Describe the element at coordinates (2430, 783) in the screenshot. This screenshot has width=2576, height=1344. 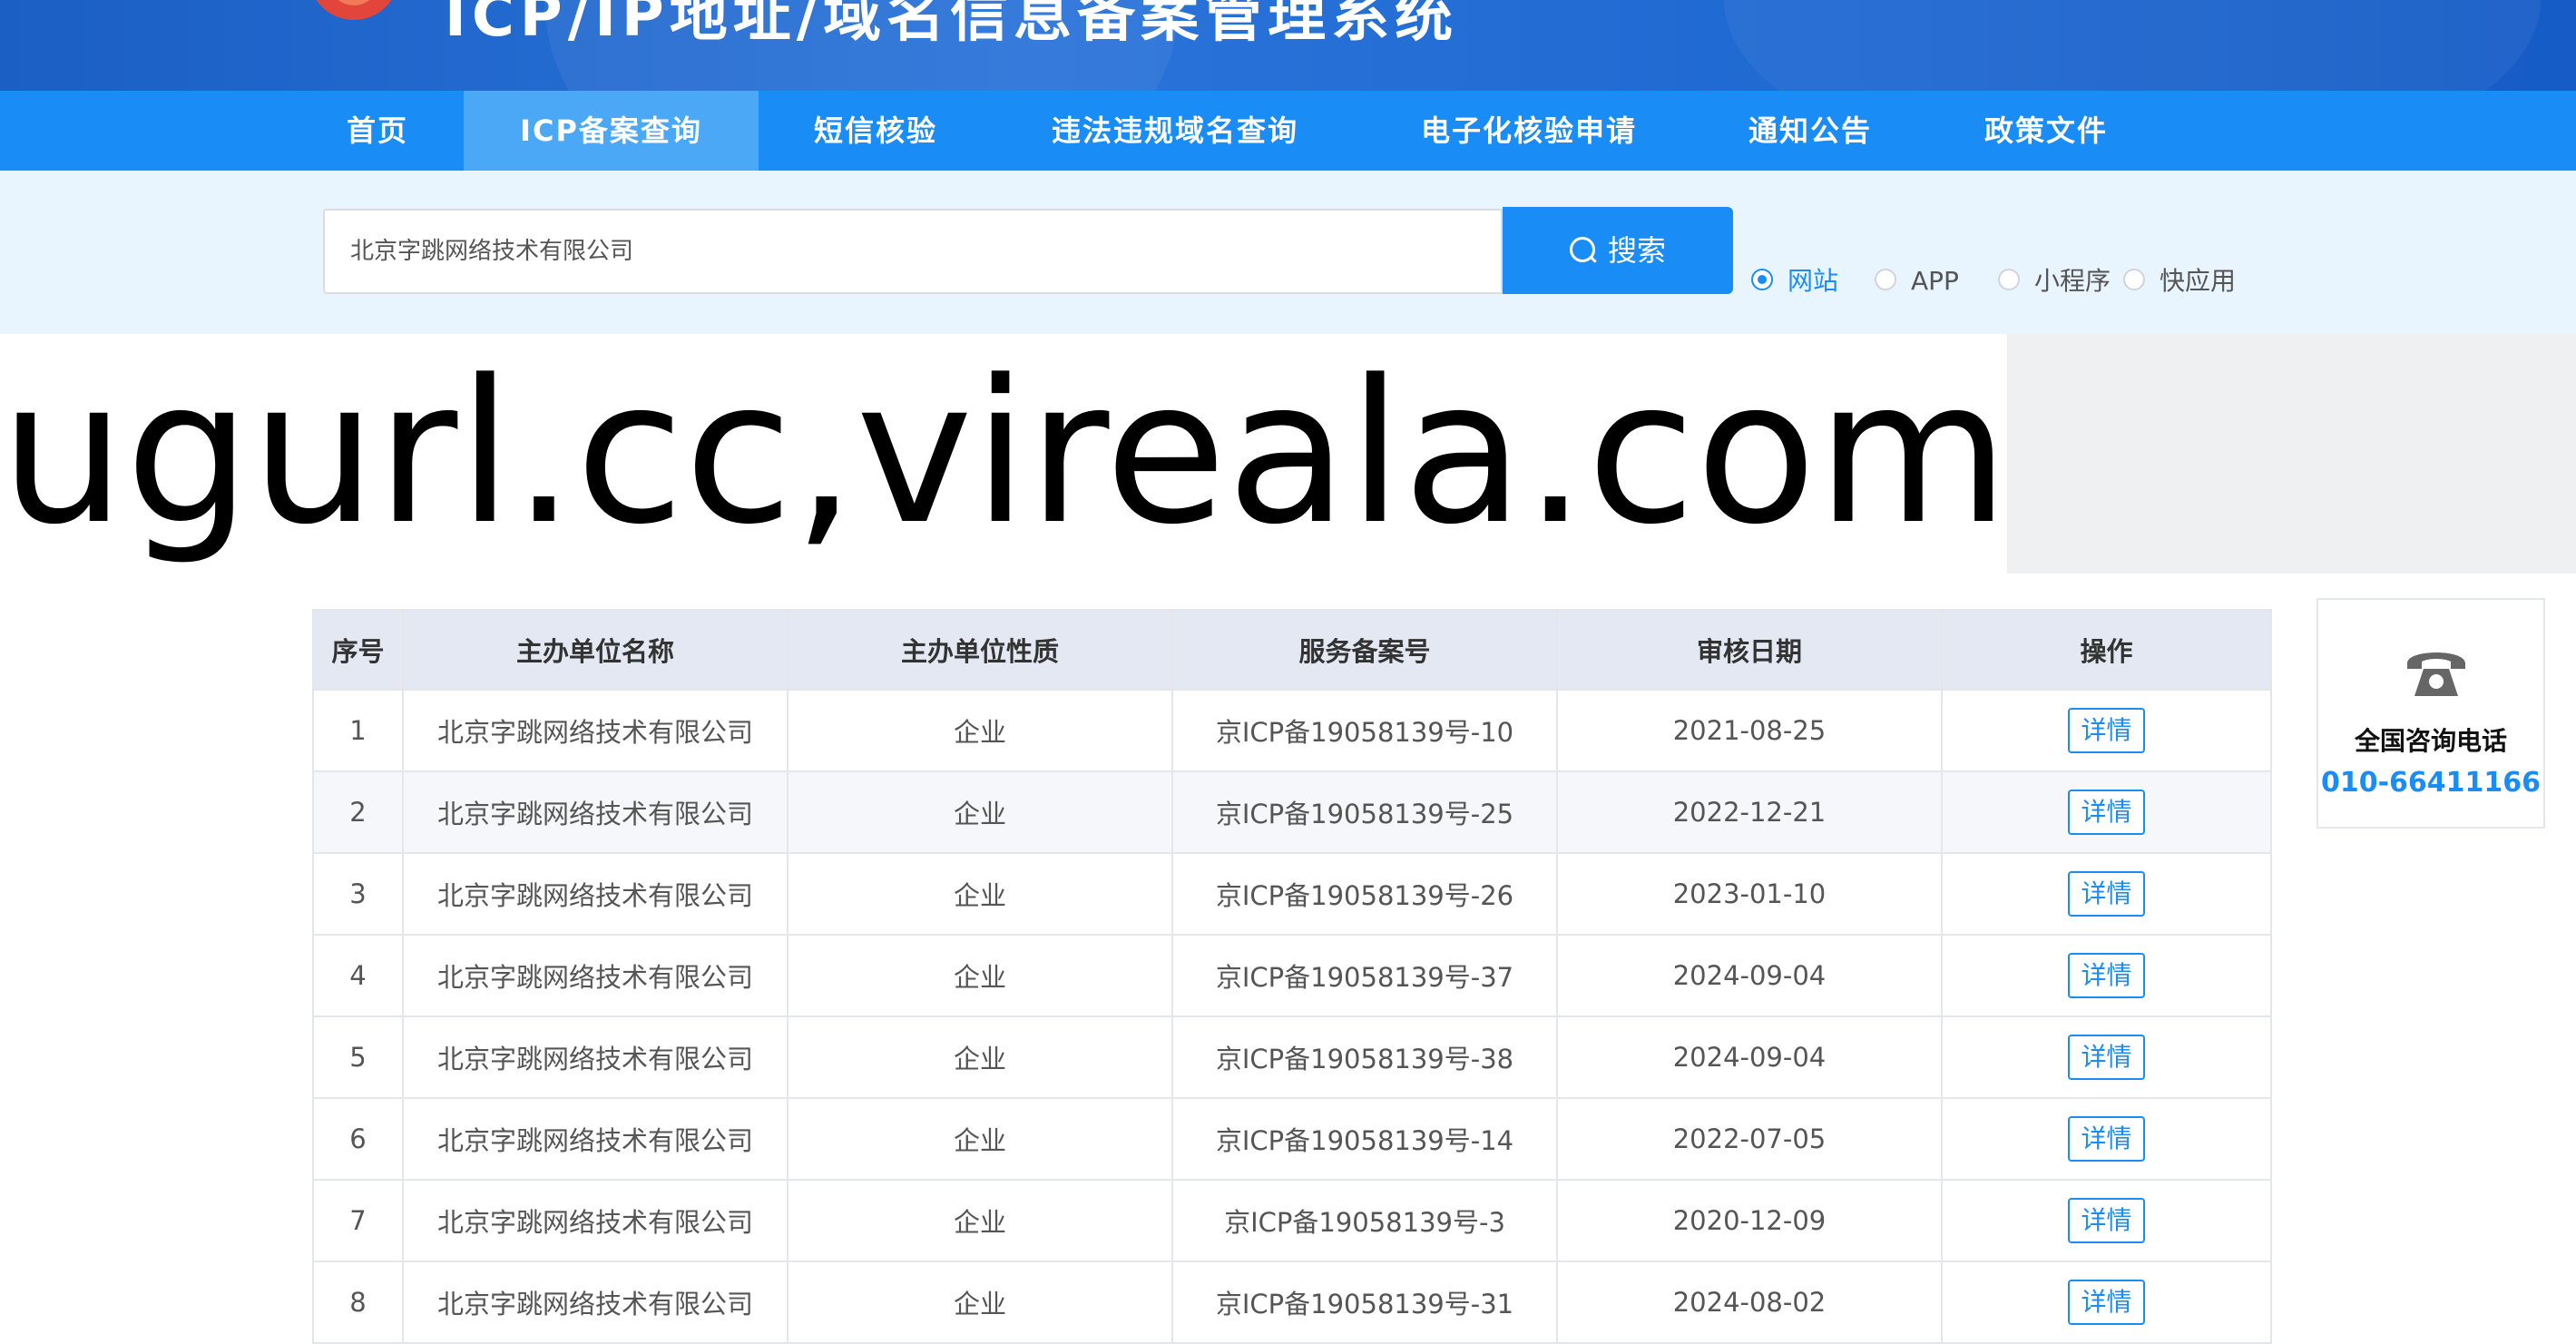
I see `consult-phone-number: 010-66411166` at that location.